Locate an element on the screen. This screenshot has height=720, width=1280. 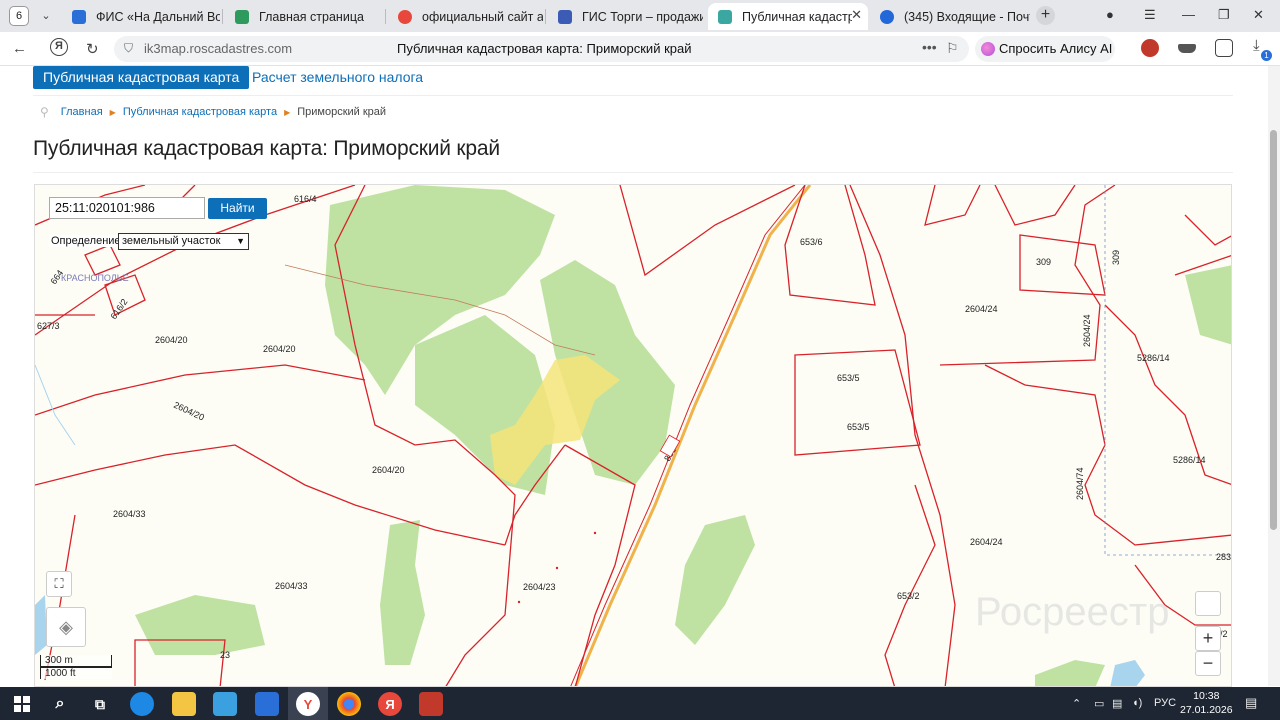
bookmark-icon: ⚐ is located at coordinates (952, 48).